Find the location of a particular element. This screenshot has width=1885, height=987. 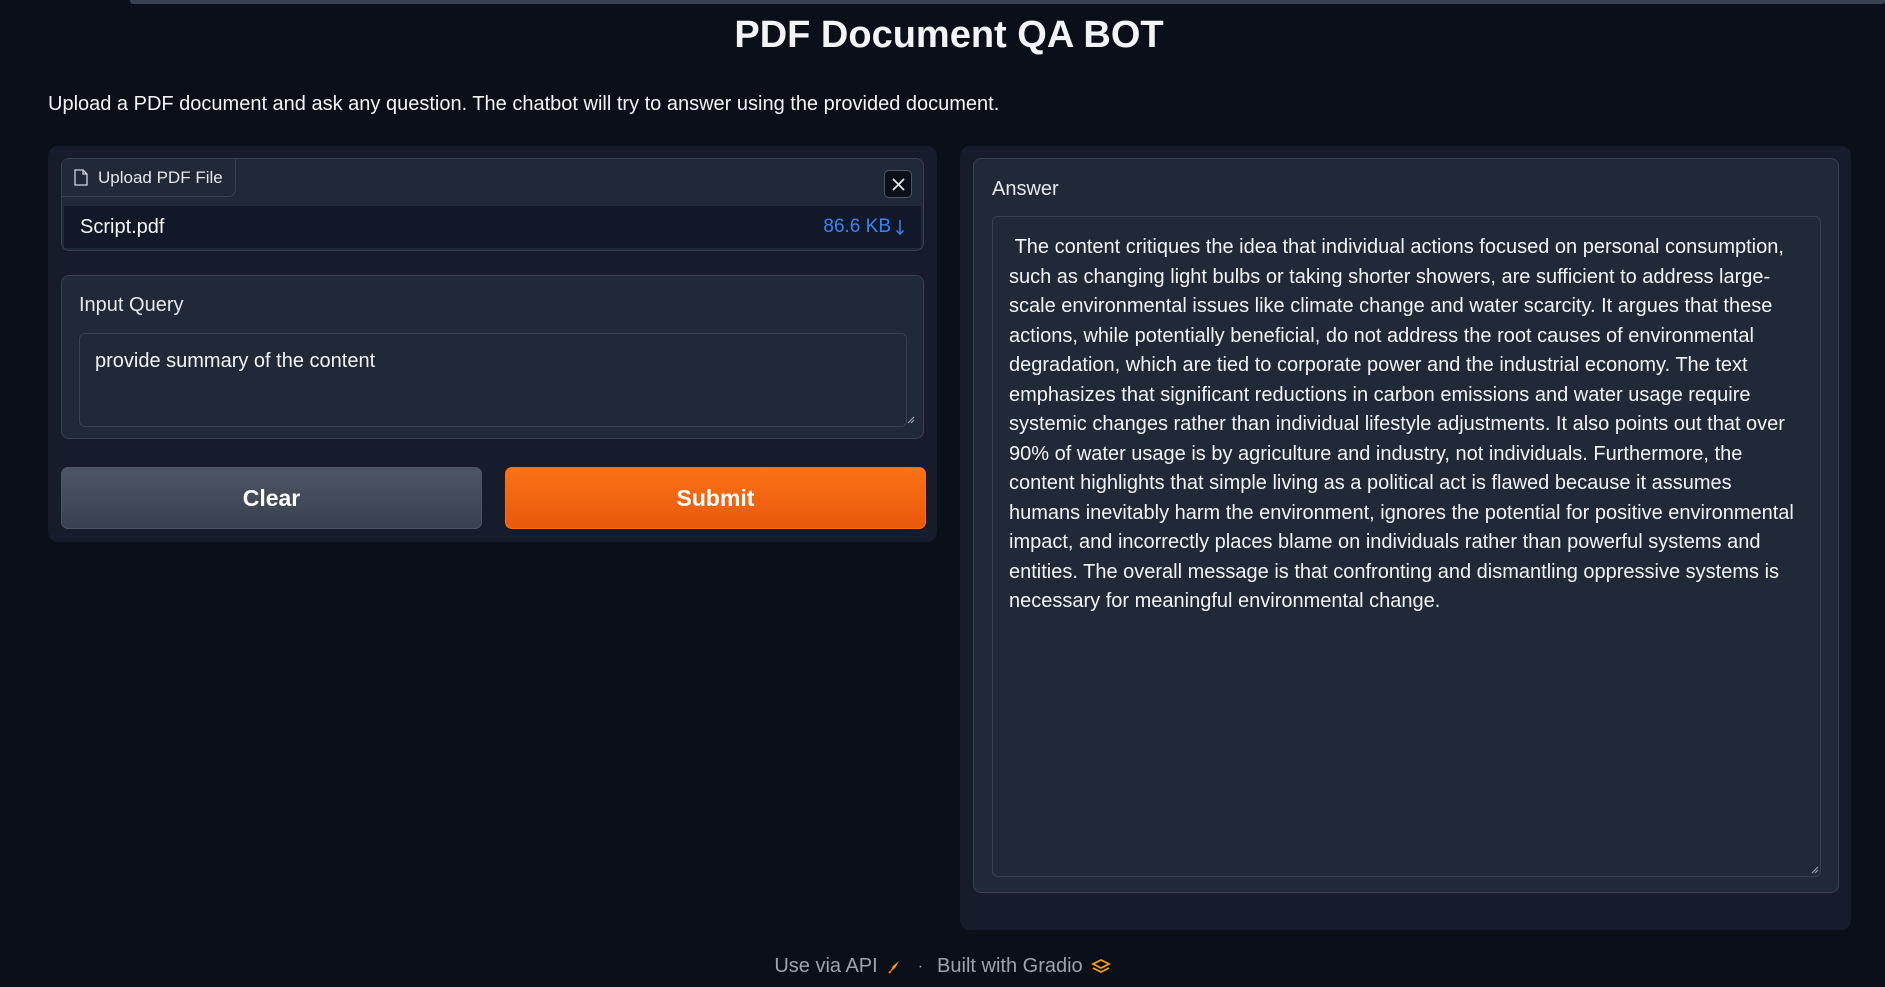

clear-file-button is located at coordinates (898, 184).